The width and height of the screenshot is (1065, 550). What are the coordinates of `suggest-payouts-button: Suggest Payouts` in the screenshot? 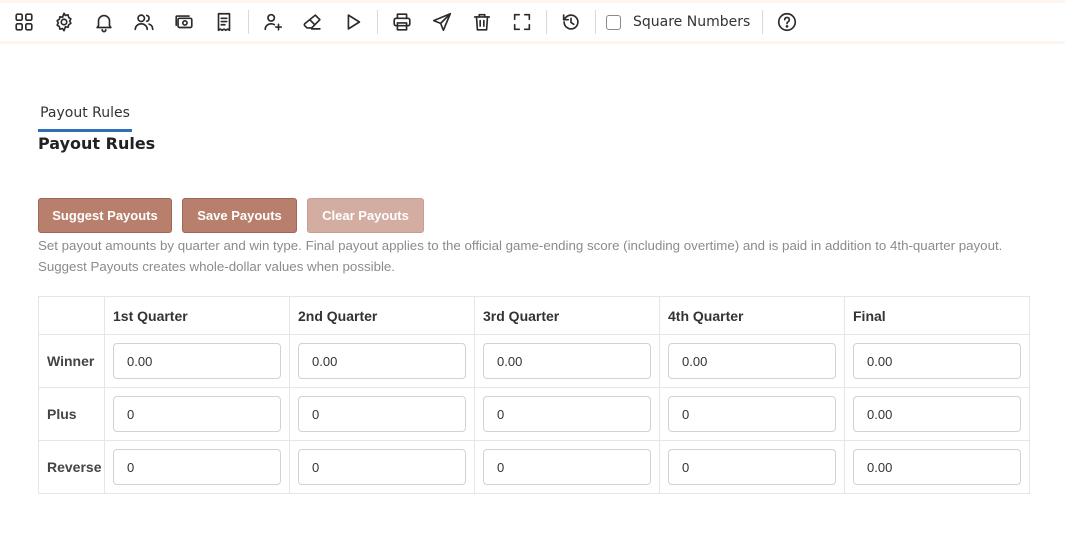 It's located at (105, 215).